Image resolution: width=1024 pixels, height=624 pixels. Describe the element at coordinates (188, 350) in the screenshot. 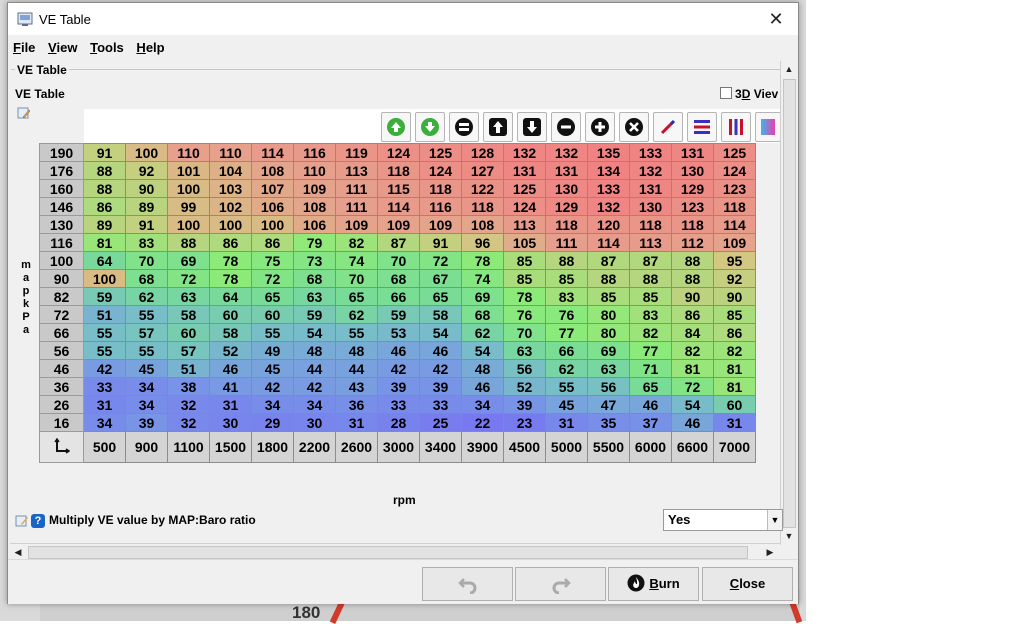

I see `ve-cell: 57` at that location.